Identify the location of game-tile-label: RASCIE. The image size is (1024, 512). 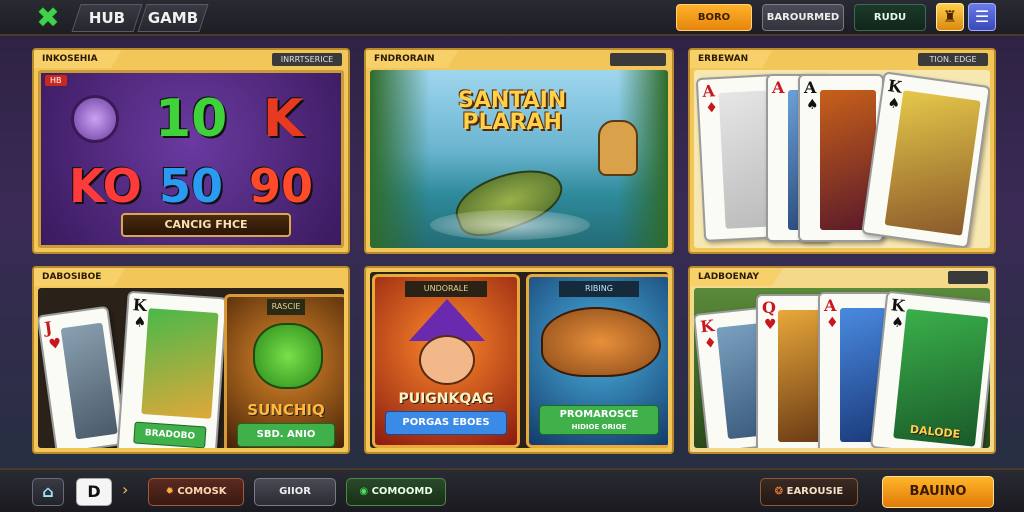
(286, 307).